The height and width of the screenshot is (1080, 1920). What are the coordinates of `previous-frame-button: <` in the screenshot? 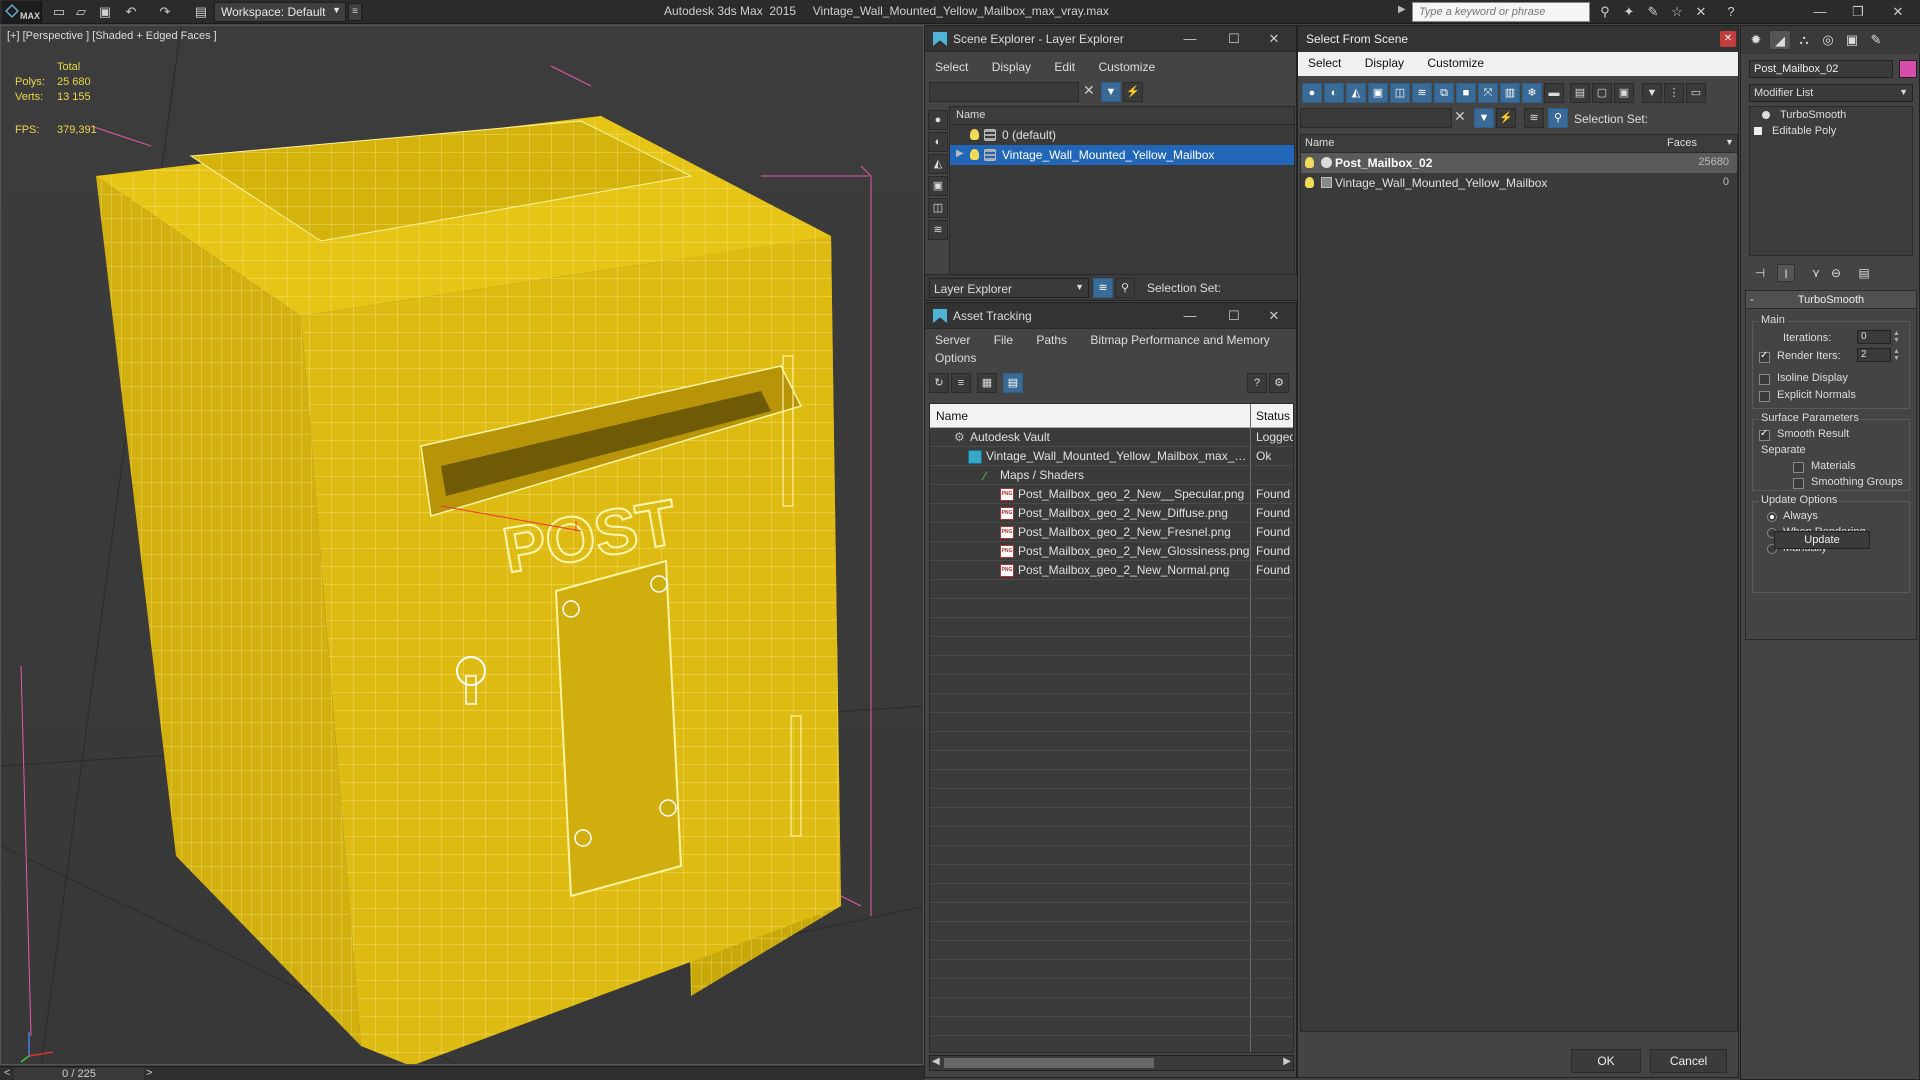 It's located at (7, 1073).